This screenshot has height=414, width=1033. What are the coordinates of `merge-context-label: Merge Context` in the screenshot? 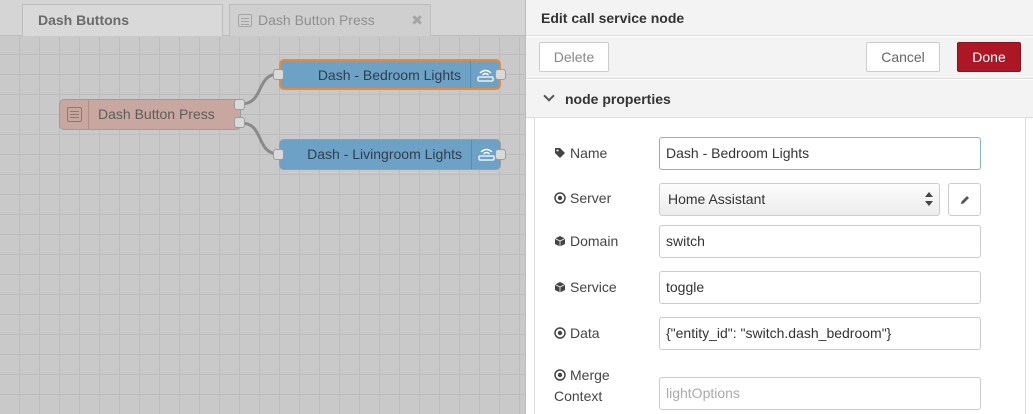 It's located at (582, 385).